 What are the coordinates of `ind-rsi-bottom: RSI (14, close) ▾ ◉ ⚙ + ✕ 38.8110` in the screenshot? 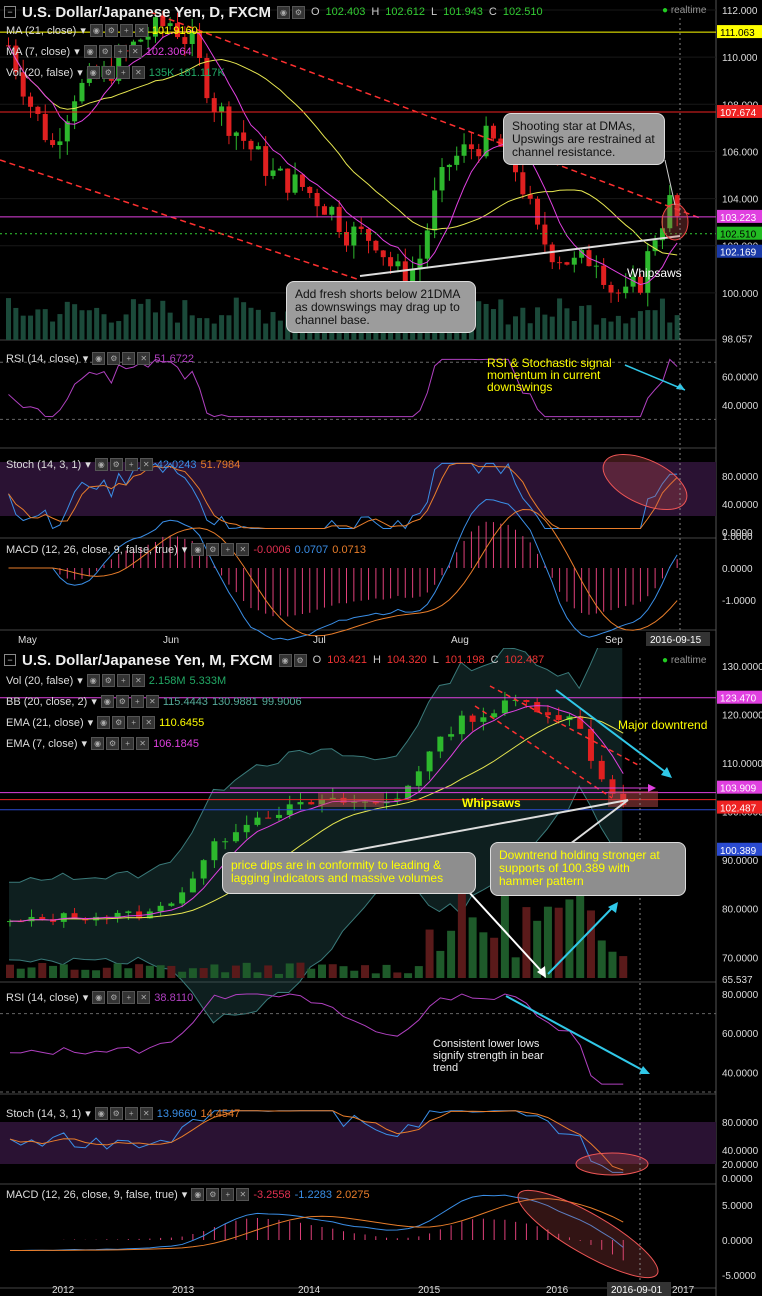 It's located at (99, 997).